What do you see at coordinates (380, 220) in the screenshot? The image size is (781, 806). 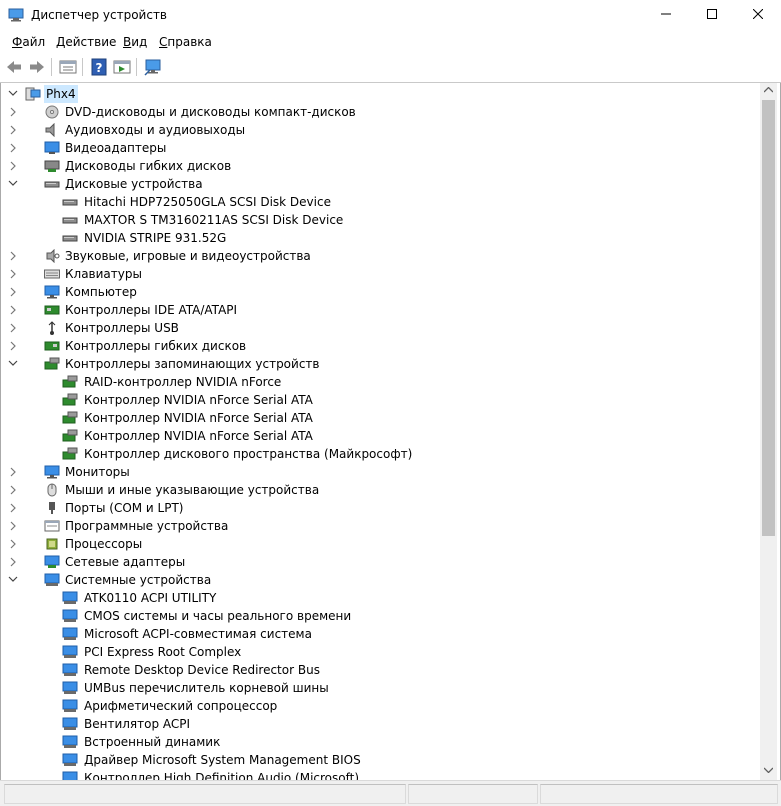 I see `tree-device: MAXTOR S TM3160211AS SCSI Disk Device` at bounding box center [380, 220].